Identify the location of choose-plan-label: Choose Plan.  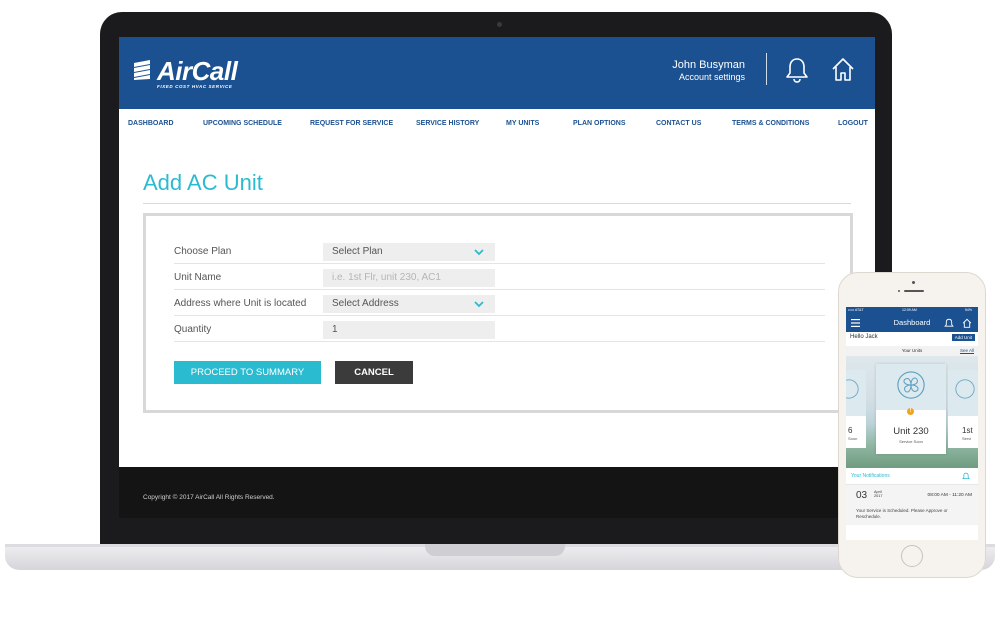
(203, 251).